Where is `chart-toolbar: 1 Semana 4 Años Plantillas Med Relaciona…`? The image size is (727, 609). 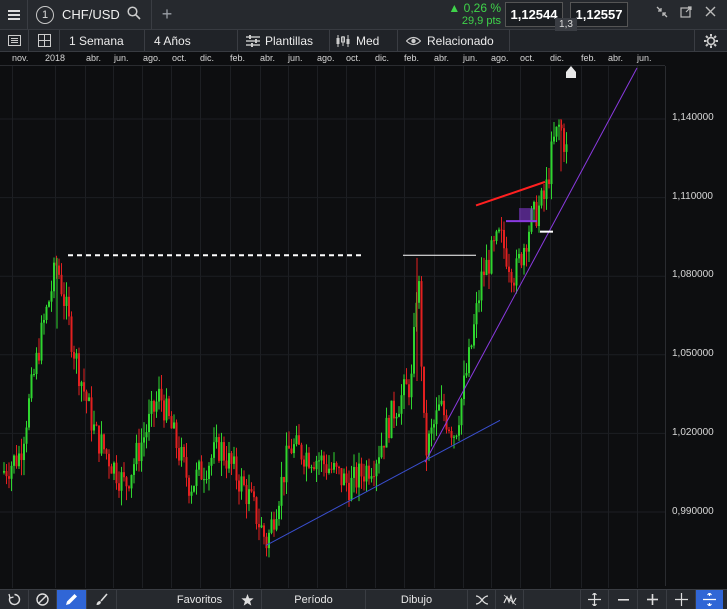
chart-toolbar: 1 Semana 4 Años Plantillas Med Relaciona… is located at coordinates (363, 40).